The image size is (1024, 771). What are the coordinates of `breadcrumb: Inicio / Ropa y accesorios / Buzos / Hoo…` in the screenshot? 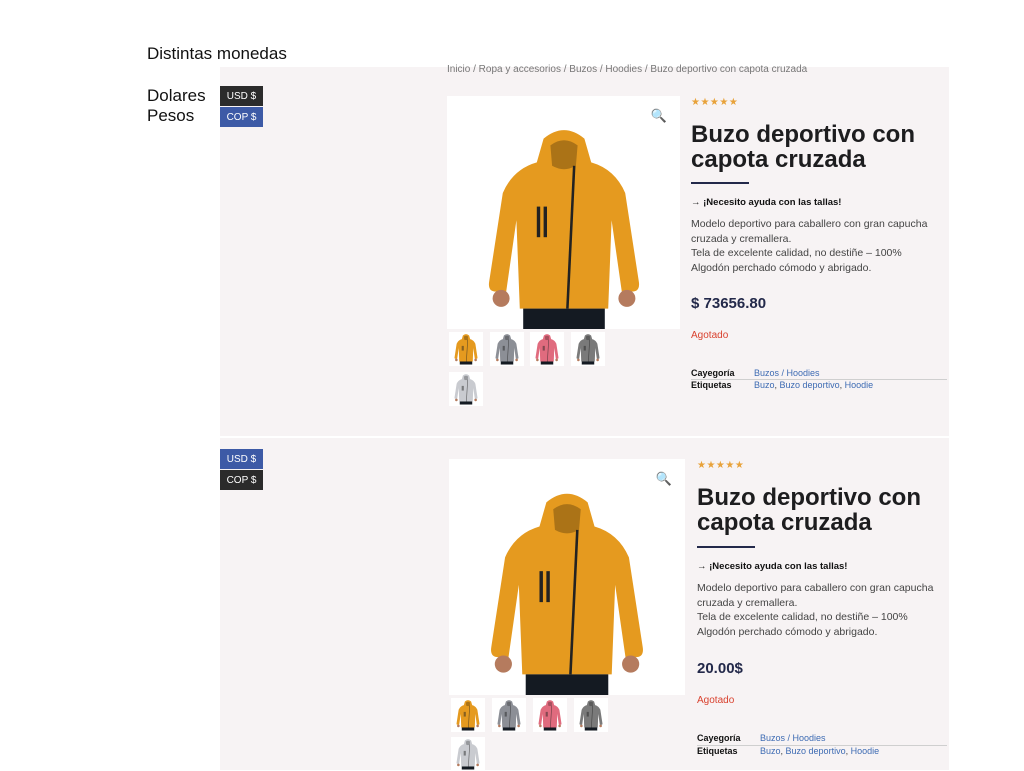 It's located at (627, 69).